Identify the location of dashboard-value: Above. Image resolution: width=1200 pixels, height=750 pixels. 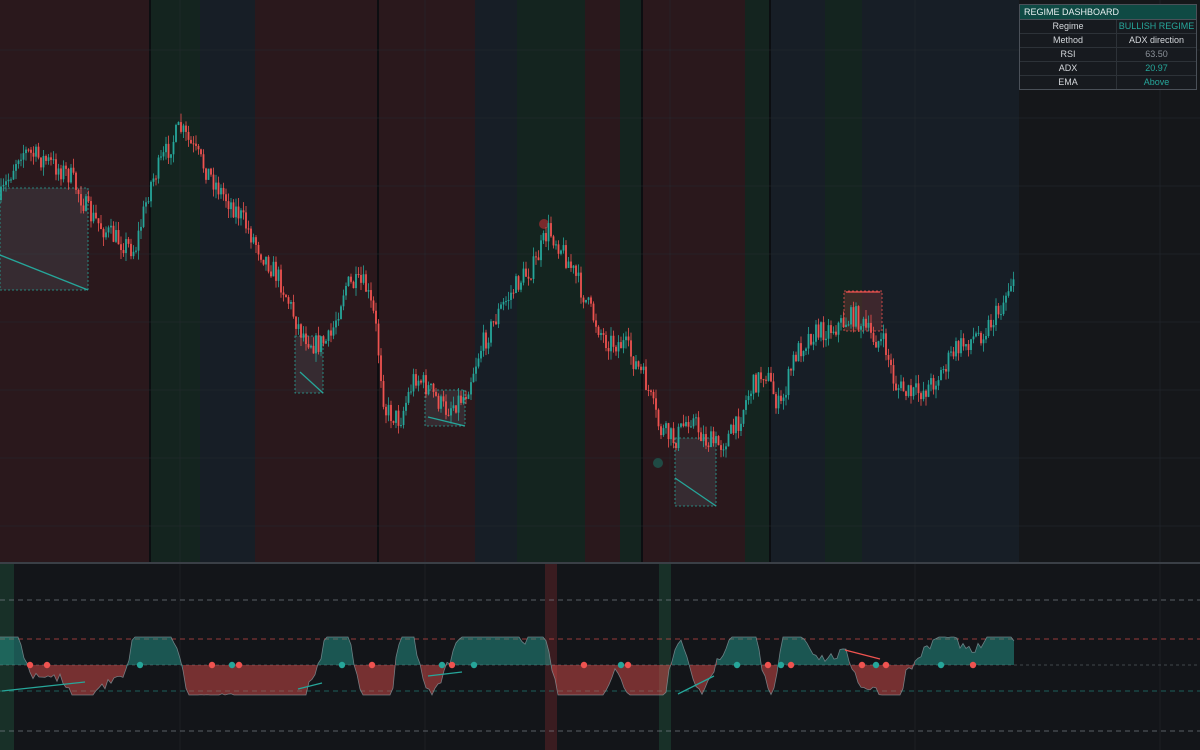
(1156, 82).